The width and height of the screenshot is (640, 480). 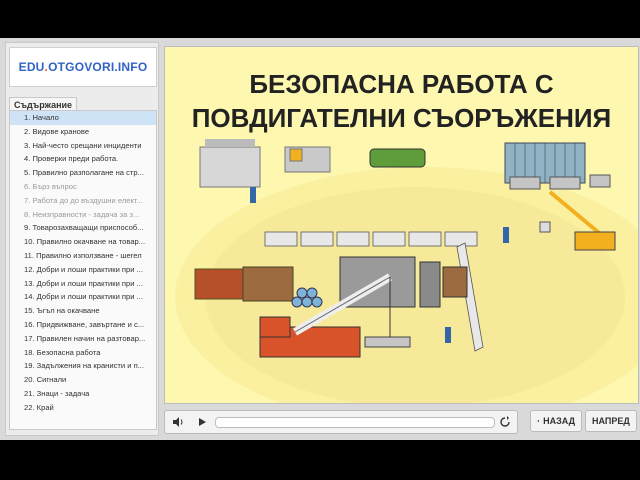 I want to click on next-button: НАПРЕД, so click(x=611, y=421).